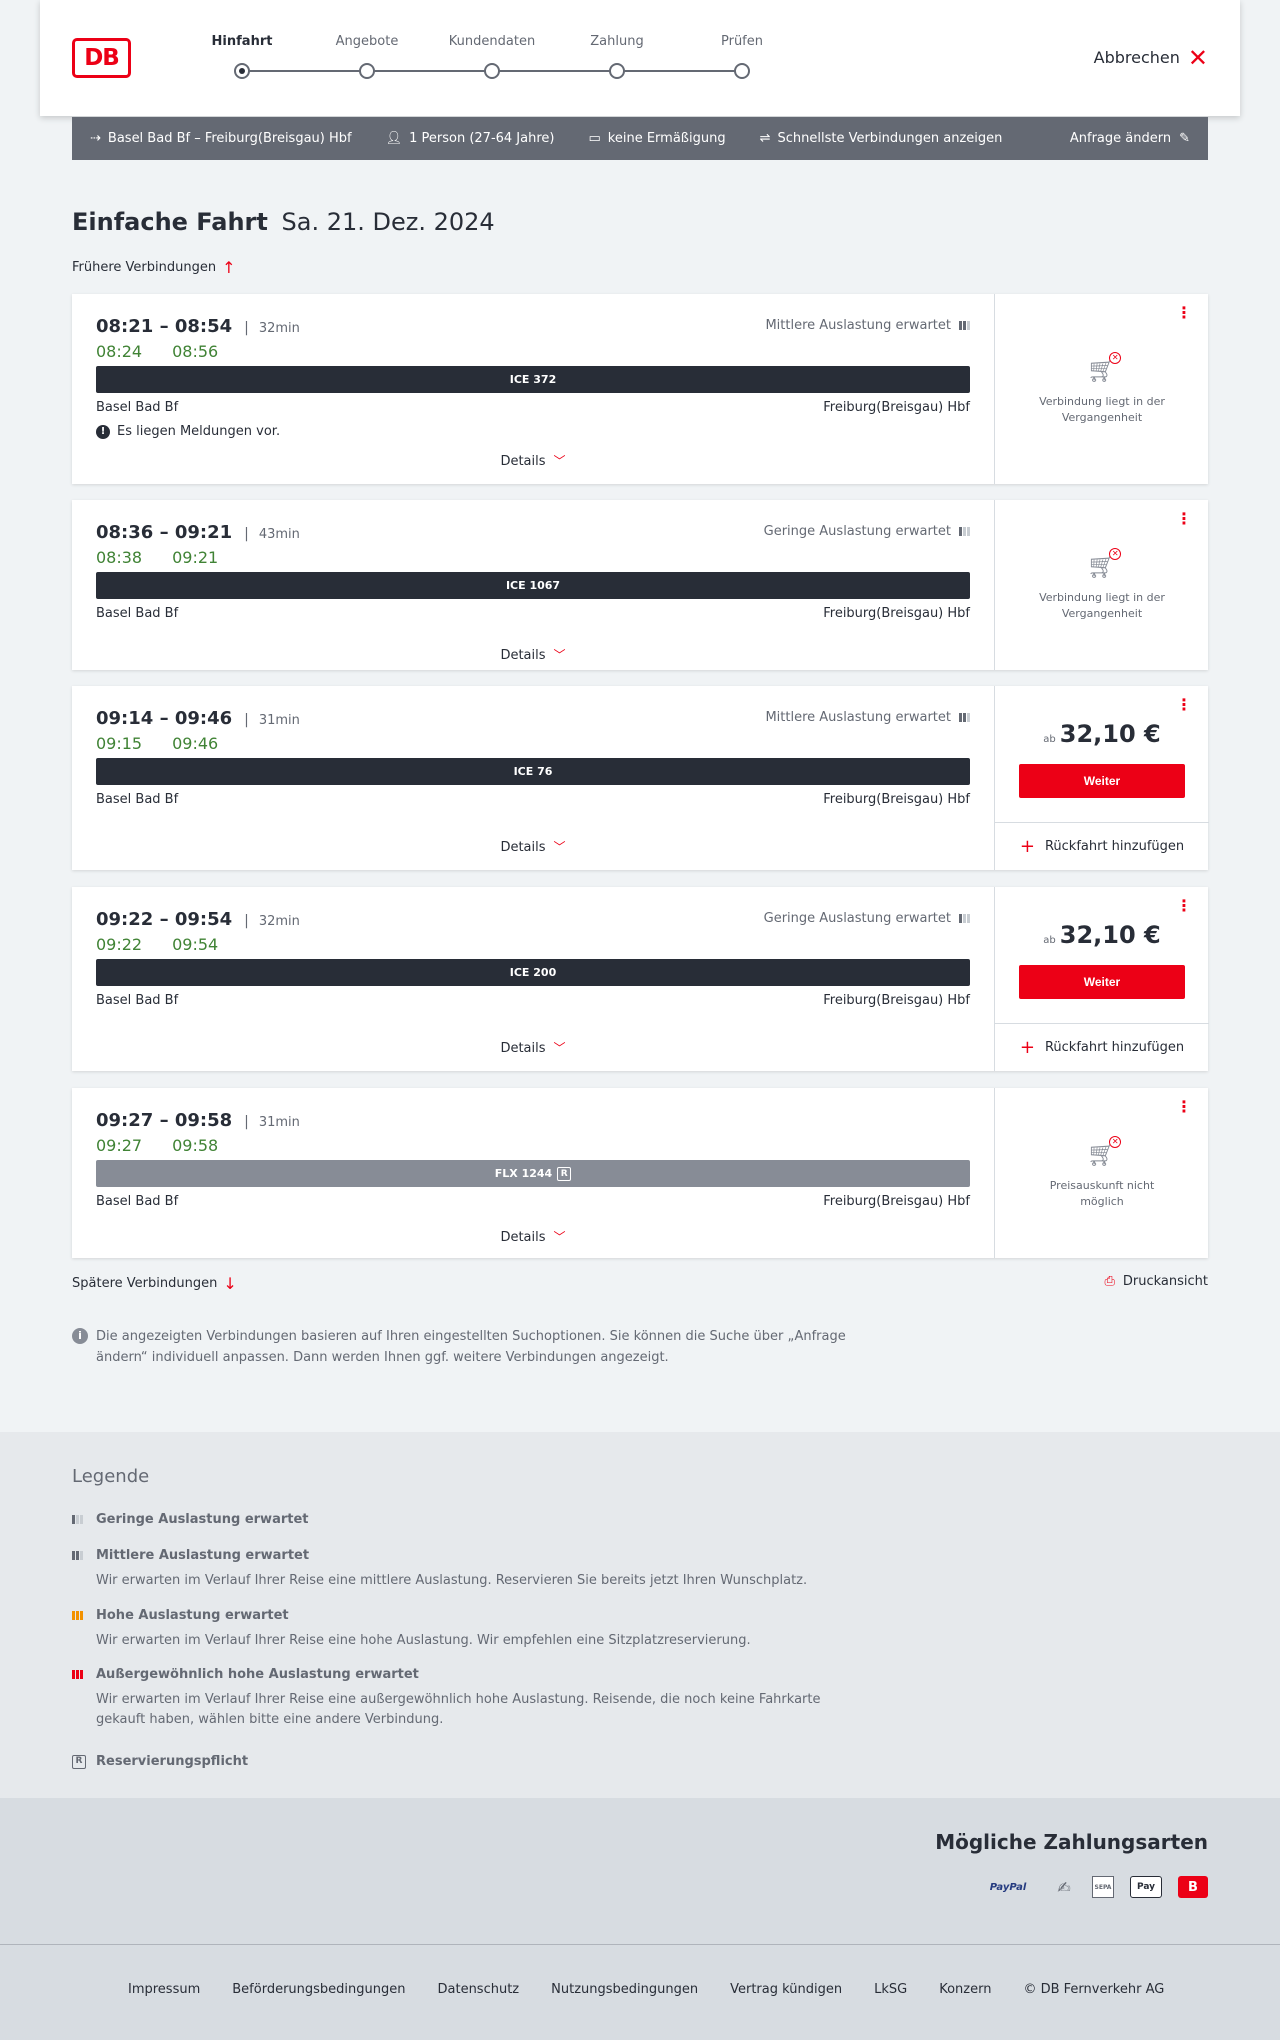 The height and width of the screenshot is (2040, 1280). Describe the element at coordinates (101, 58) in the screenshot. I see `db-logo: DB` at that location.